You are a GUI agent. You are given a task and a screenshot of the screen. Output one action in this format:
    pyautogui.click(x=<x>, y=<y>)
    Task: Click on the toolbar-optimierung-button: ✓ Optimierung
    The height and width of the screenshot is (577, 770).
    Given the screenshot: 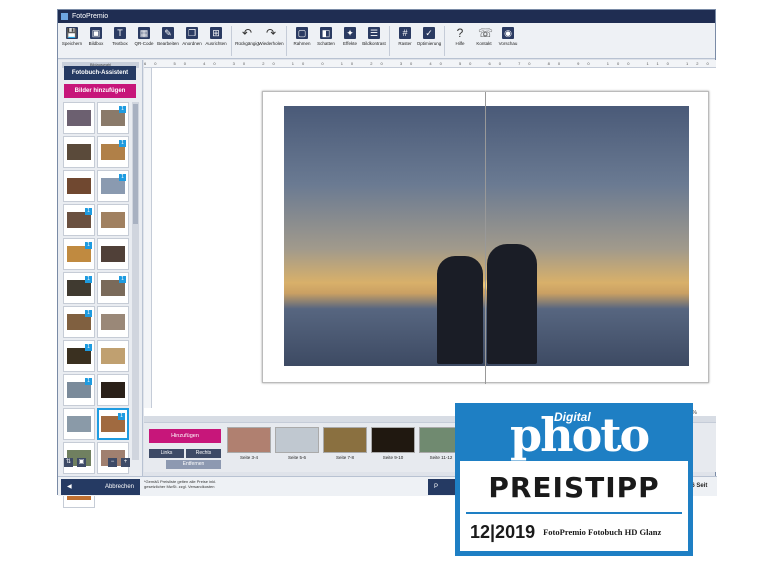 What is the action you would take?
    pyautogui.click(x=429, y=41)
    